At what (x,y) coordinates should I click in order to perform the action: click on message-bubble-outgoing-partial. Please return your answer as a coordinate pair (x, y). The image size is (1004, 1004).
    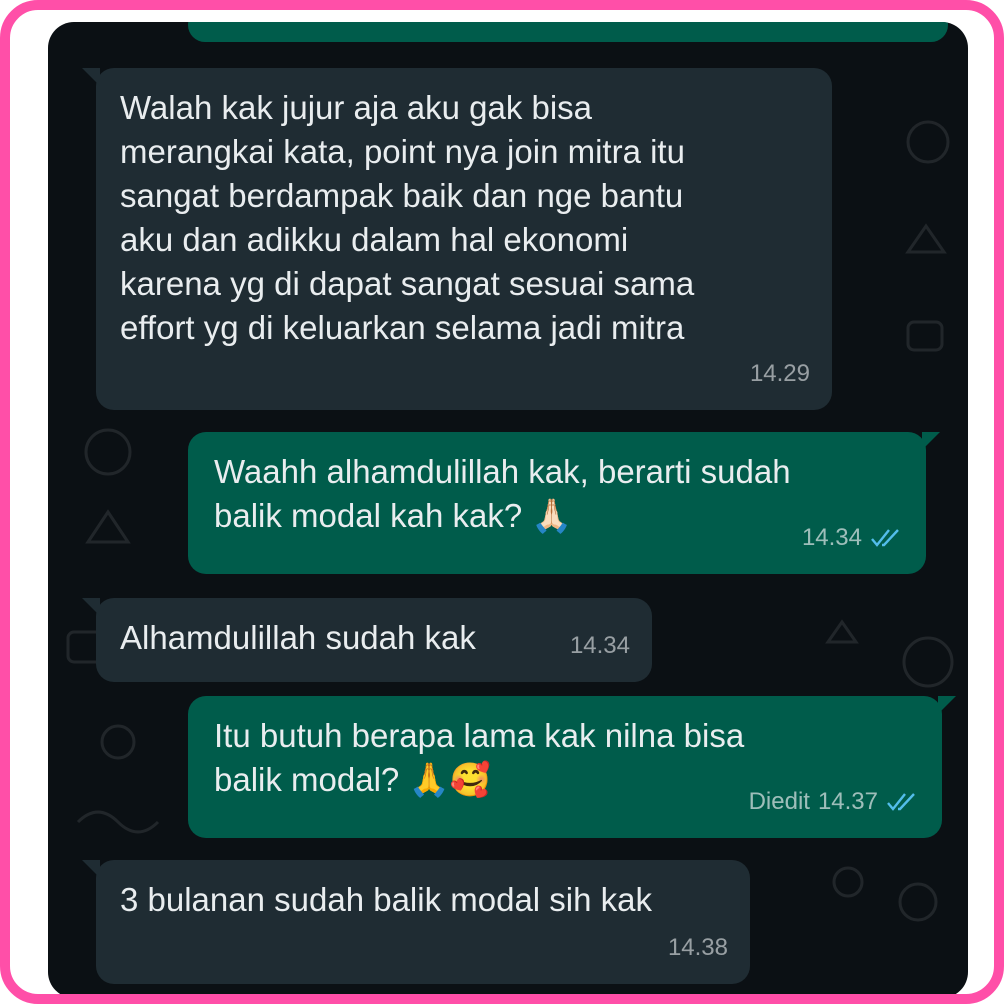
    Looking at the image, I should click on (568, 32).